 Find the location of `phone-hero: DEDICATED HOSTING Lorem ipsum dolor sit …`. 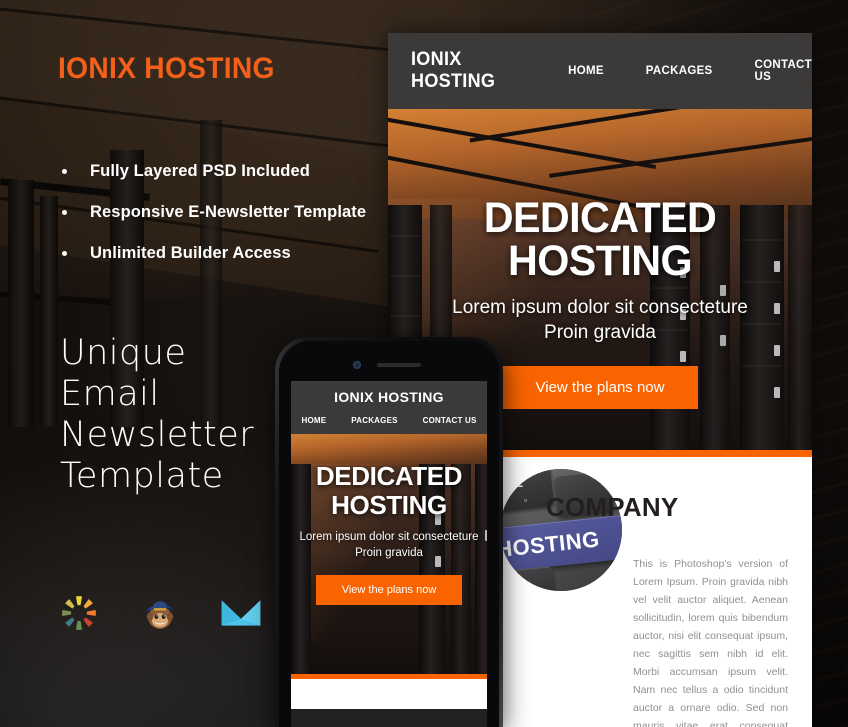

phone-hero: DEDICATED HOSTING Lorem ipsum dolor sit … is located at coordinates (389, 554).